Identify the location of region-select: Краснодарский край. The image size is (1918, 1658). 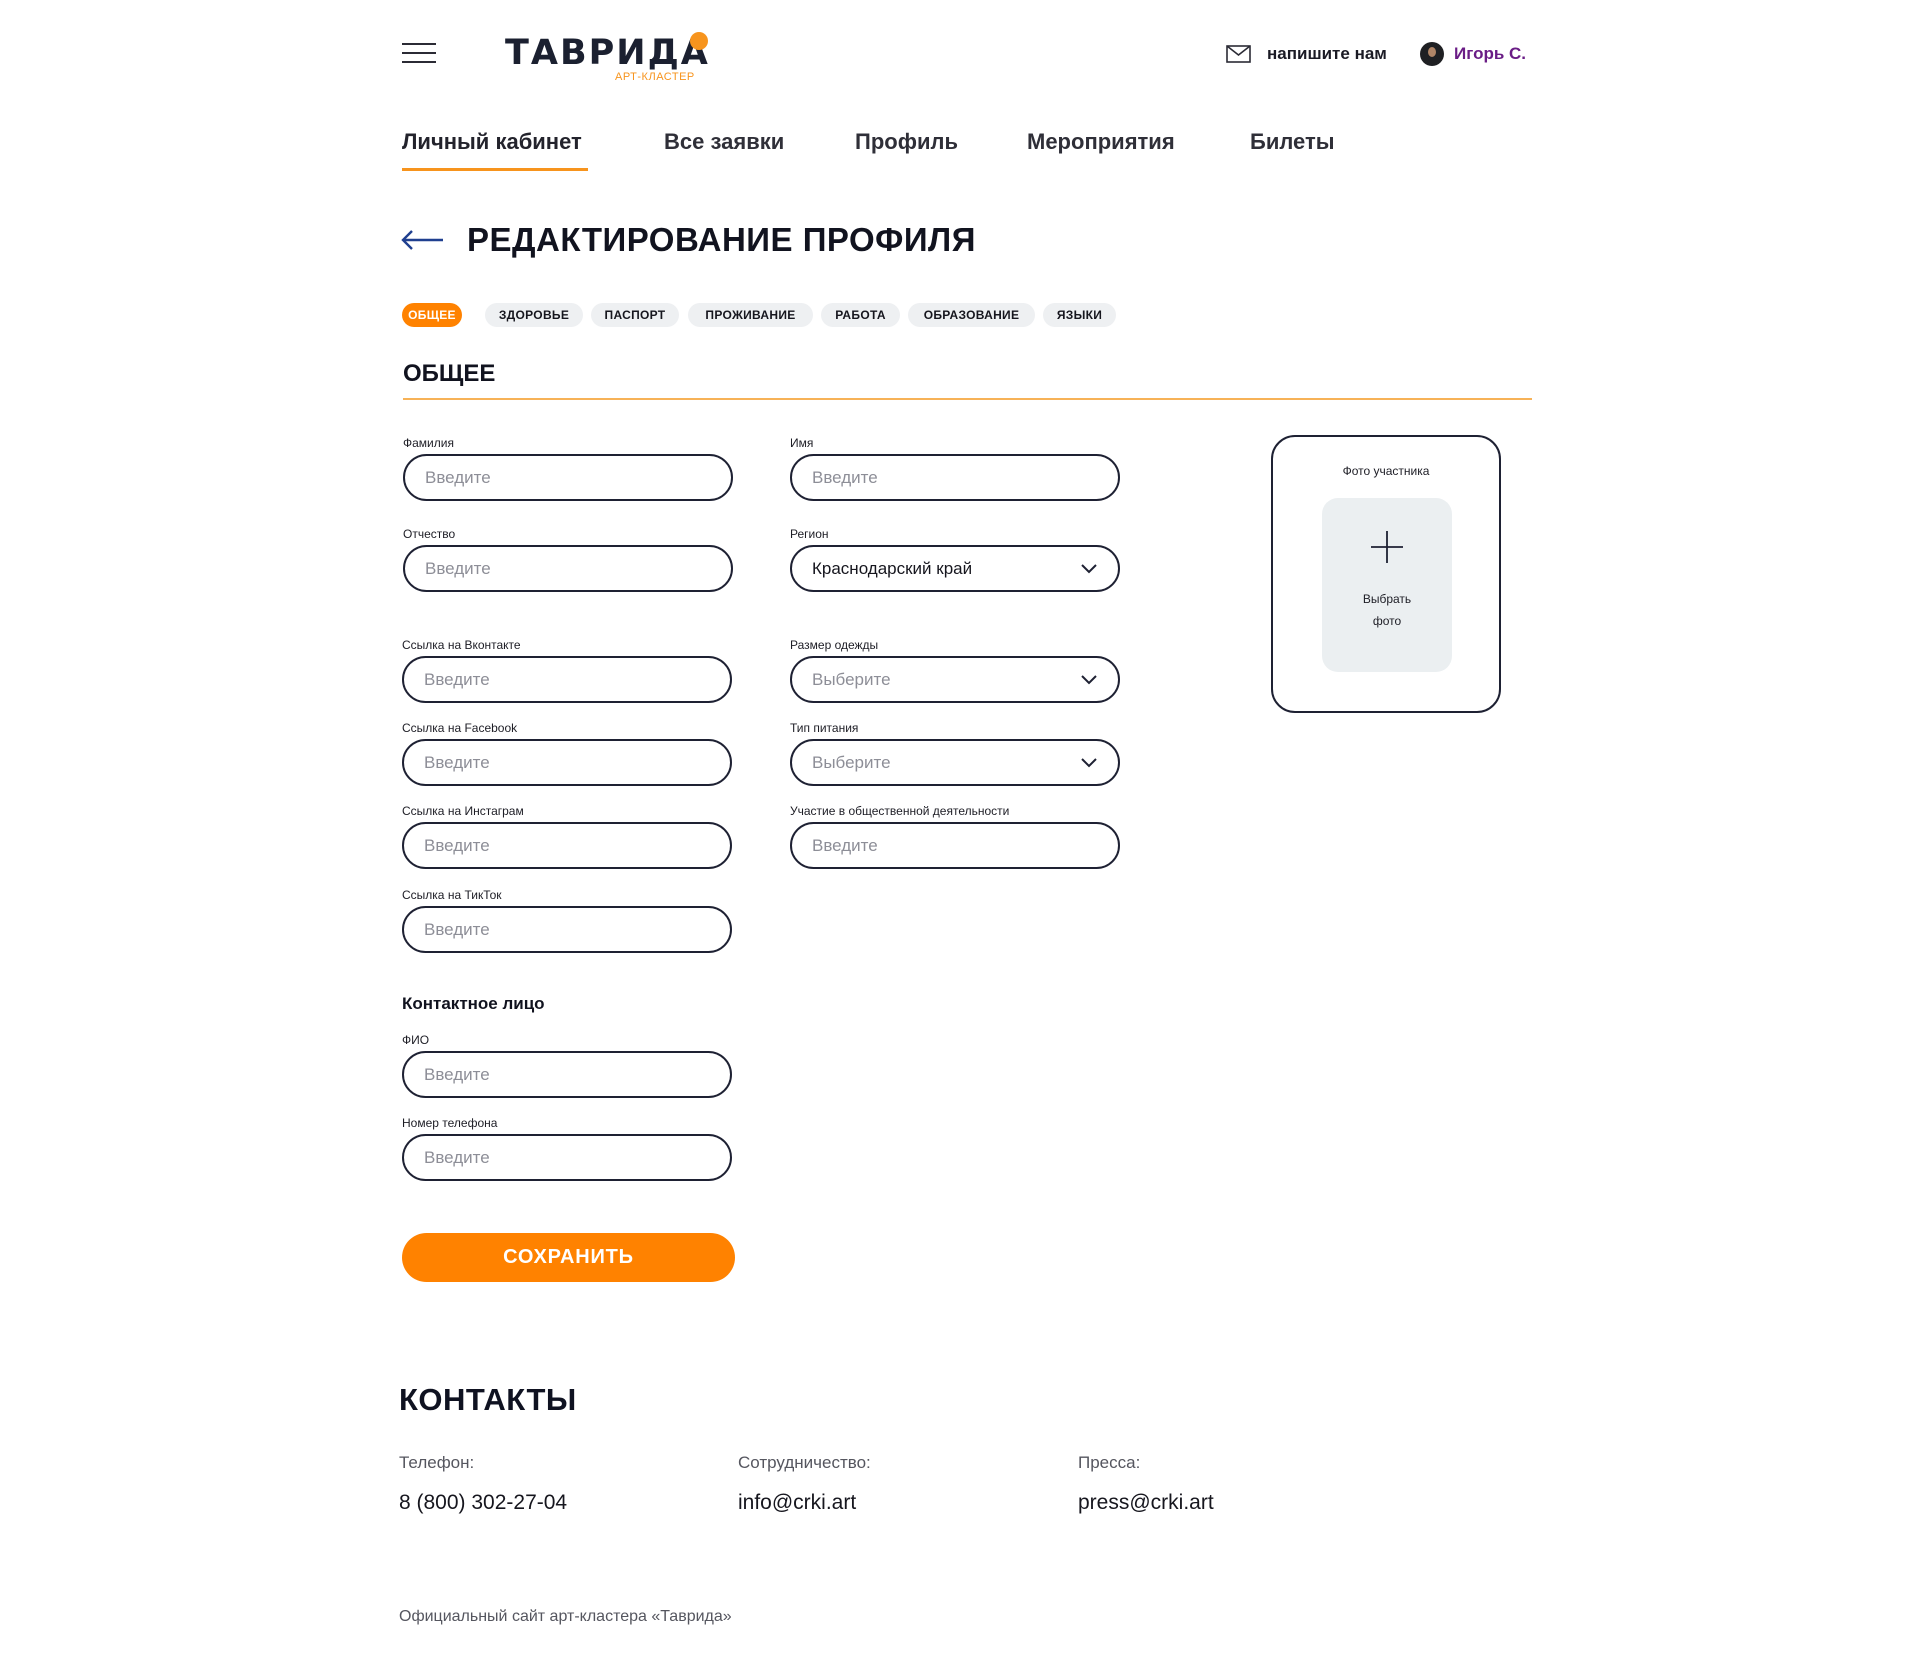
(955, 568).